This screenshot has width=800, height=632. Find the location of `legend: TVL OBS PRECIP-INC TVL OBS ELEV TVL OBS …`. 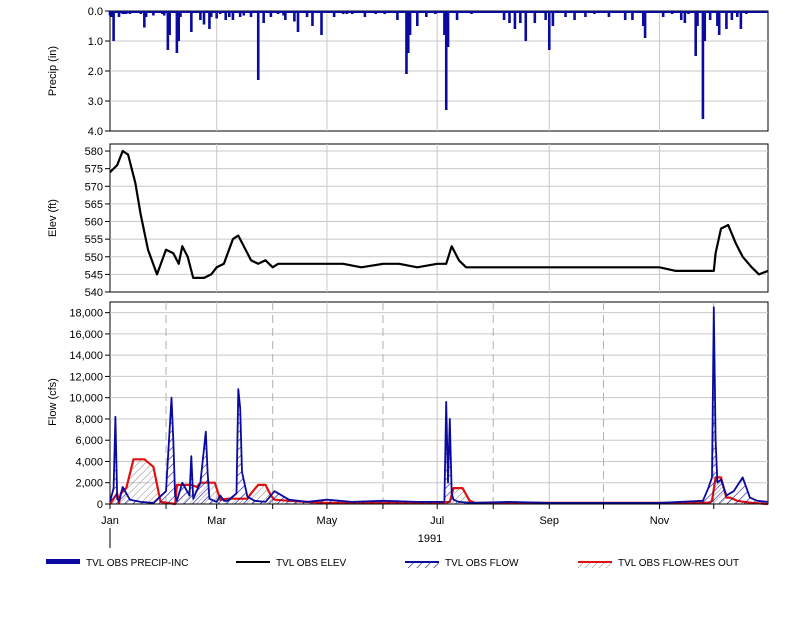

legend: TVL OBS PRECIP-INC TVL OBS ELEV TVL OBS … is located at coordinates (392, 563).